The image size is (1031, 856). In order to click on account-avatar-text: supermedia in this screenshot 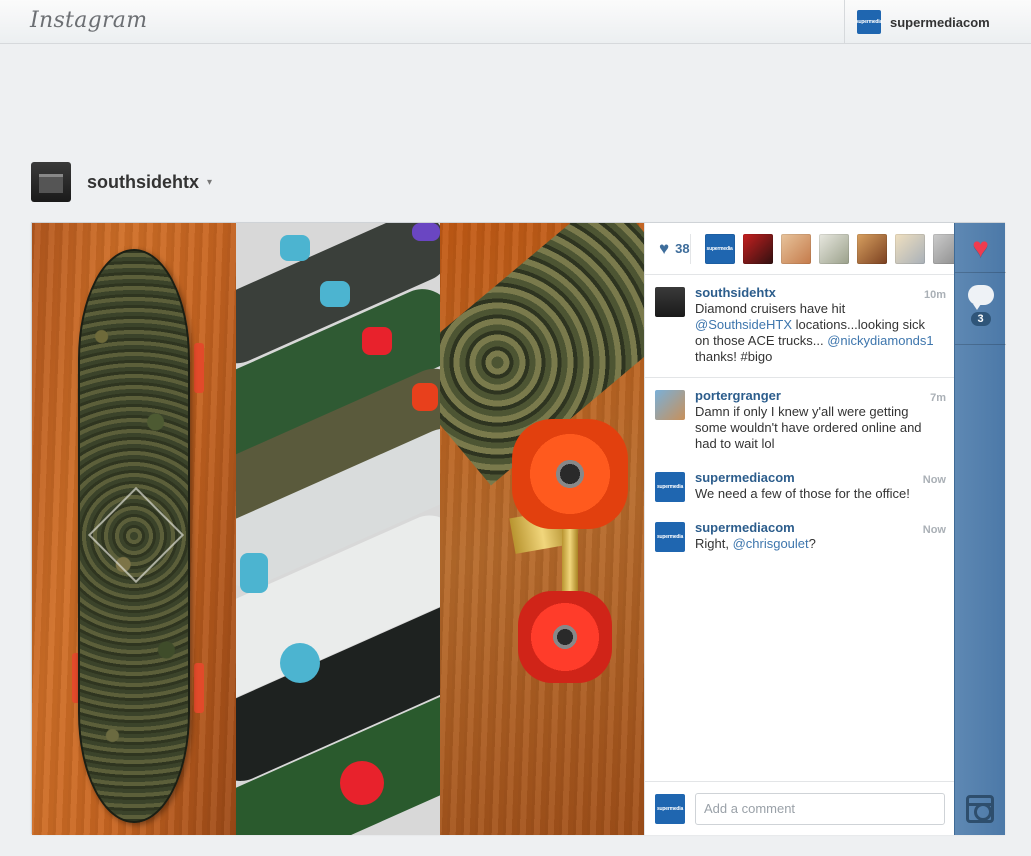, I will do `click(869, 22)`.